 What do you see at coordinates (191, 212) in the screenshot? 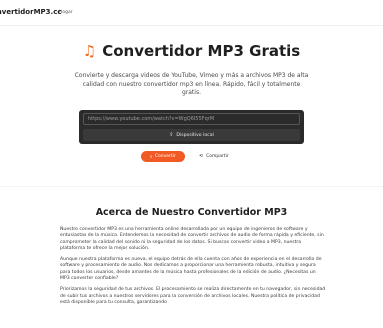
I see `about-heading: Acerca de Nuestro Convertidor MP3` at bounding box center [191, 212].